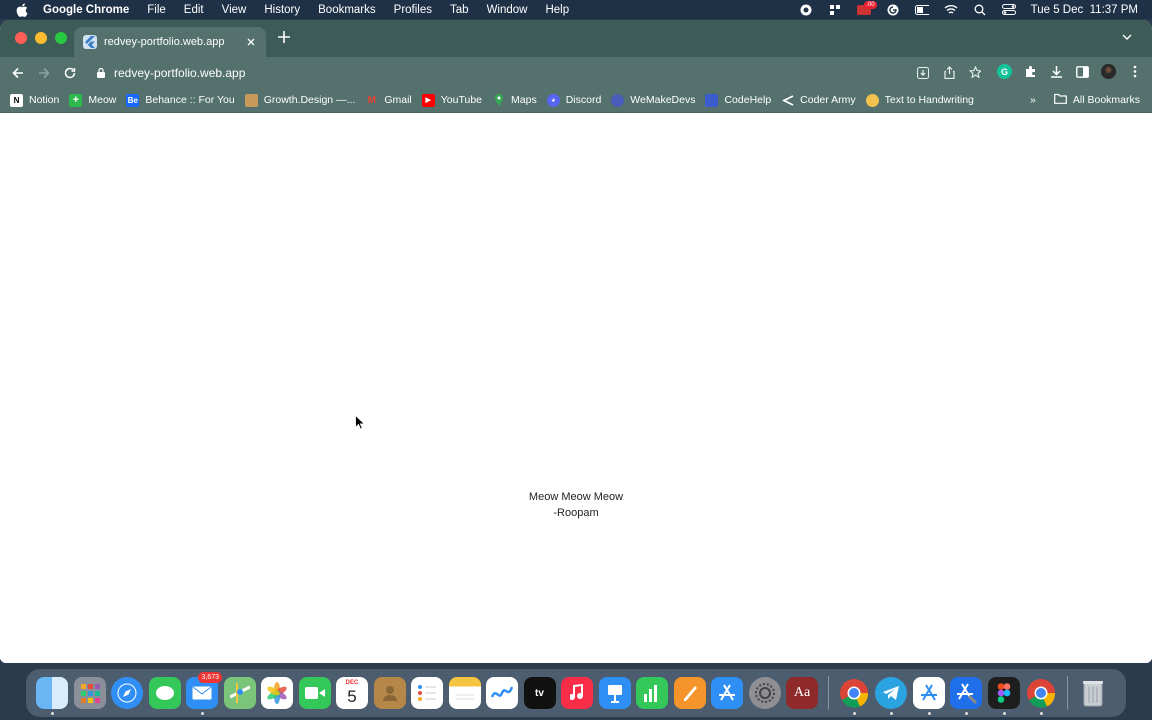 The width and height of the screenshot is (1152, 720). I want to click on freeform-icon, so click(502, 693).